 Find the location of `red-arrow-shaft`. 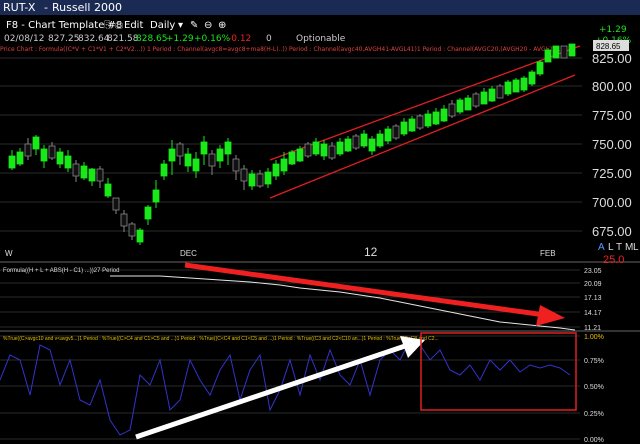

red-arrow-shaft is located at coordinates (365, 290).